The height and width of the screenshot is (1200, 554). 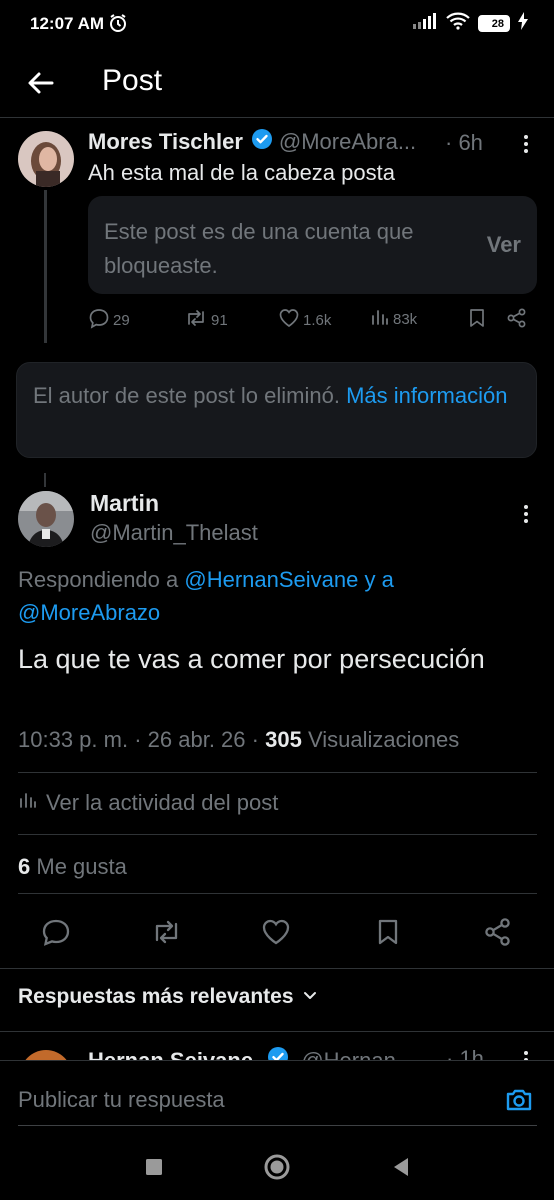 I want to click on alarm-icon, so click(x=118, y=25).